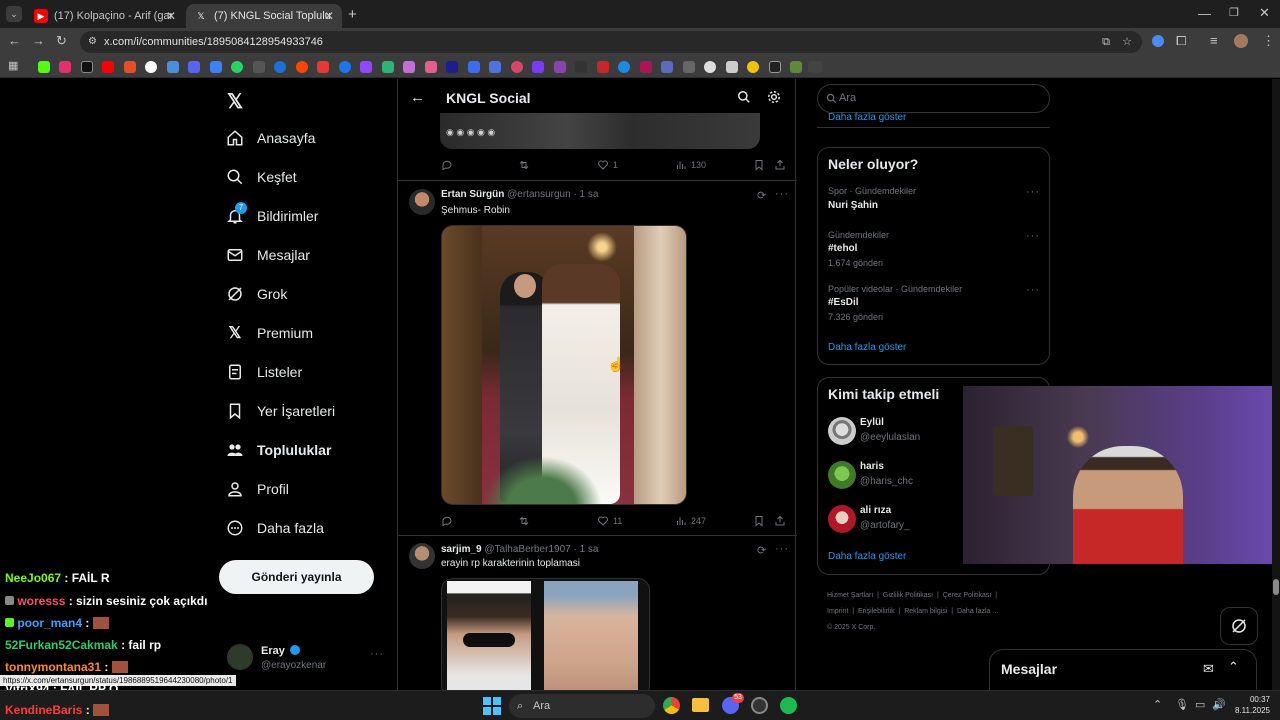  I want to click on media-control-icon: ≡, so click(1214, 40).